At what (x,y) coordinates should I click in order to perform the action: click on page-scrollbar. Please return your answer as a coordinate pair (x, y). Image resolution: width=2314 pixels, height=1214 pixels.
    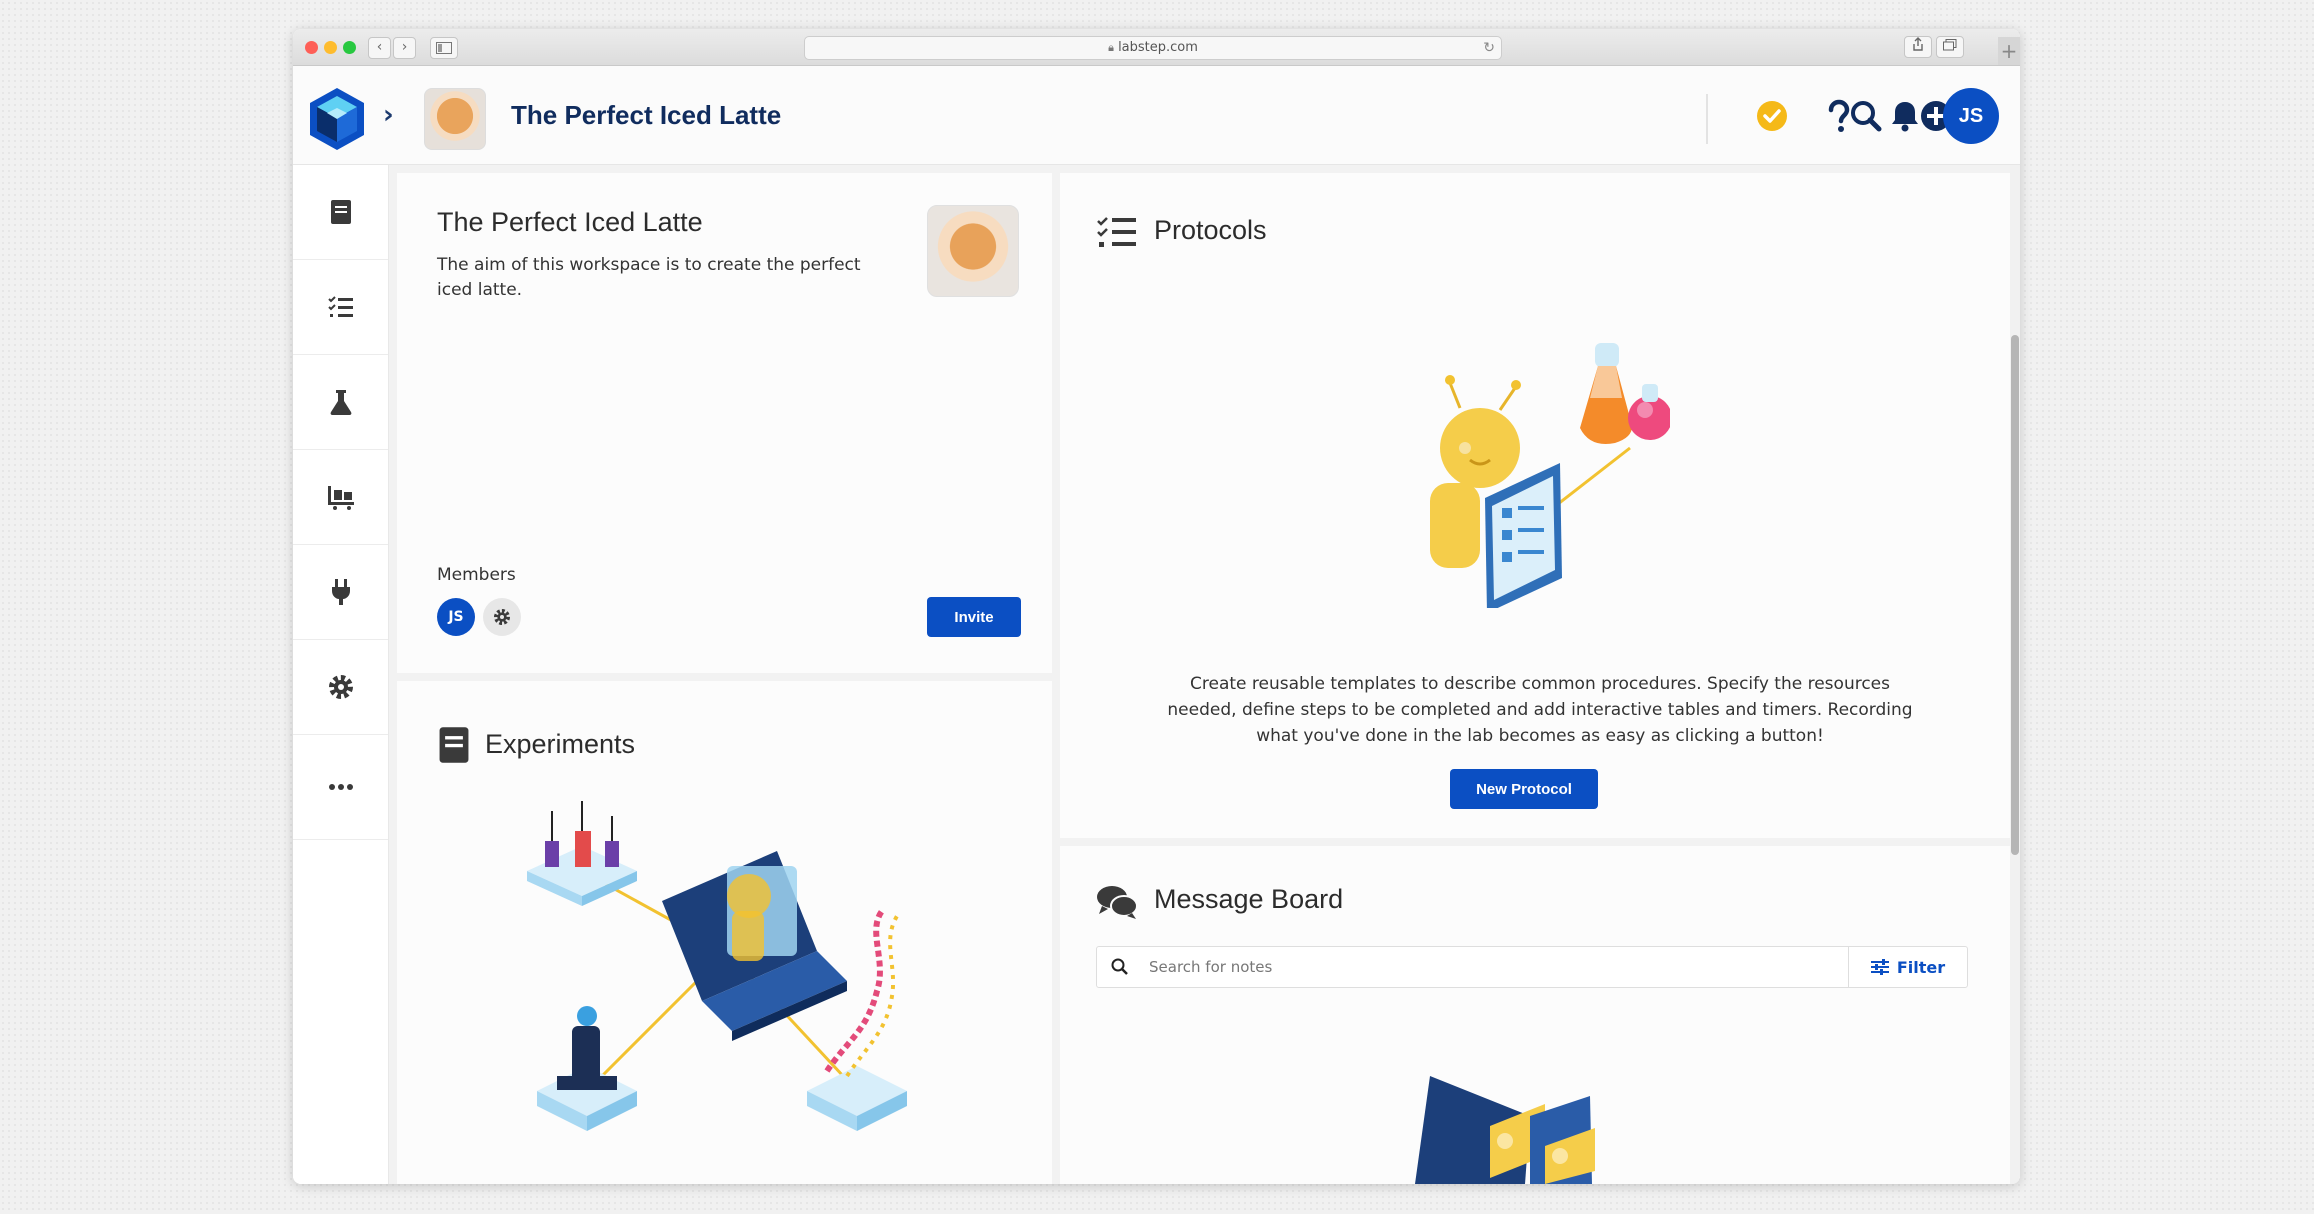
    Looking at the image, I should click on (2015, 674).